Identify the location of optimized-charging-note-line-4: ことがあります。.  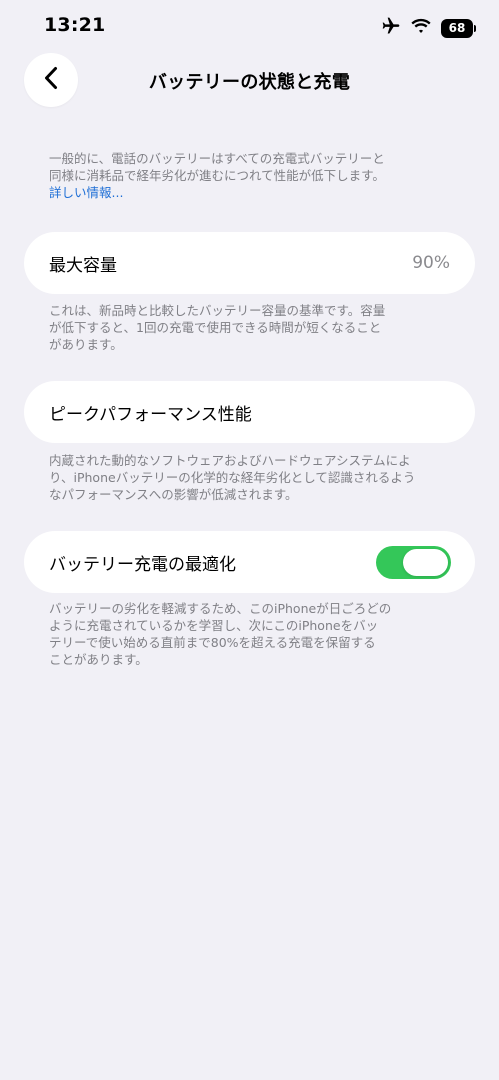
(98, 659).